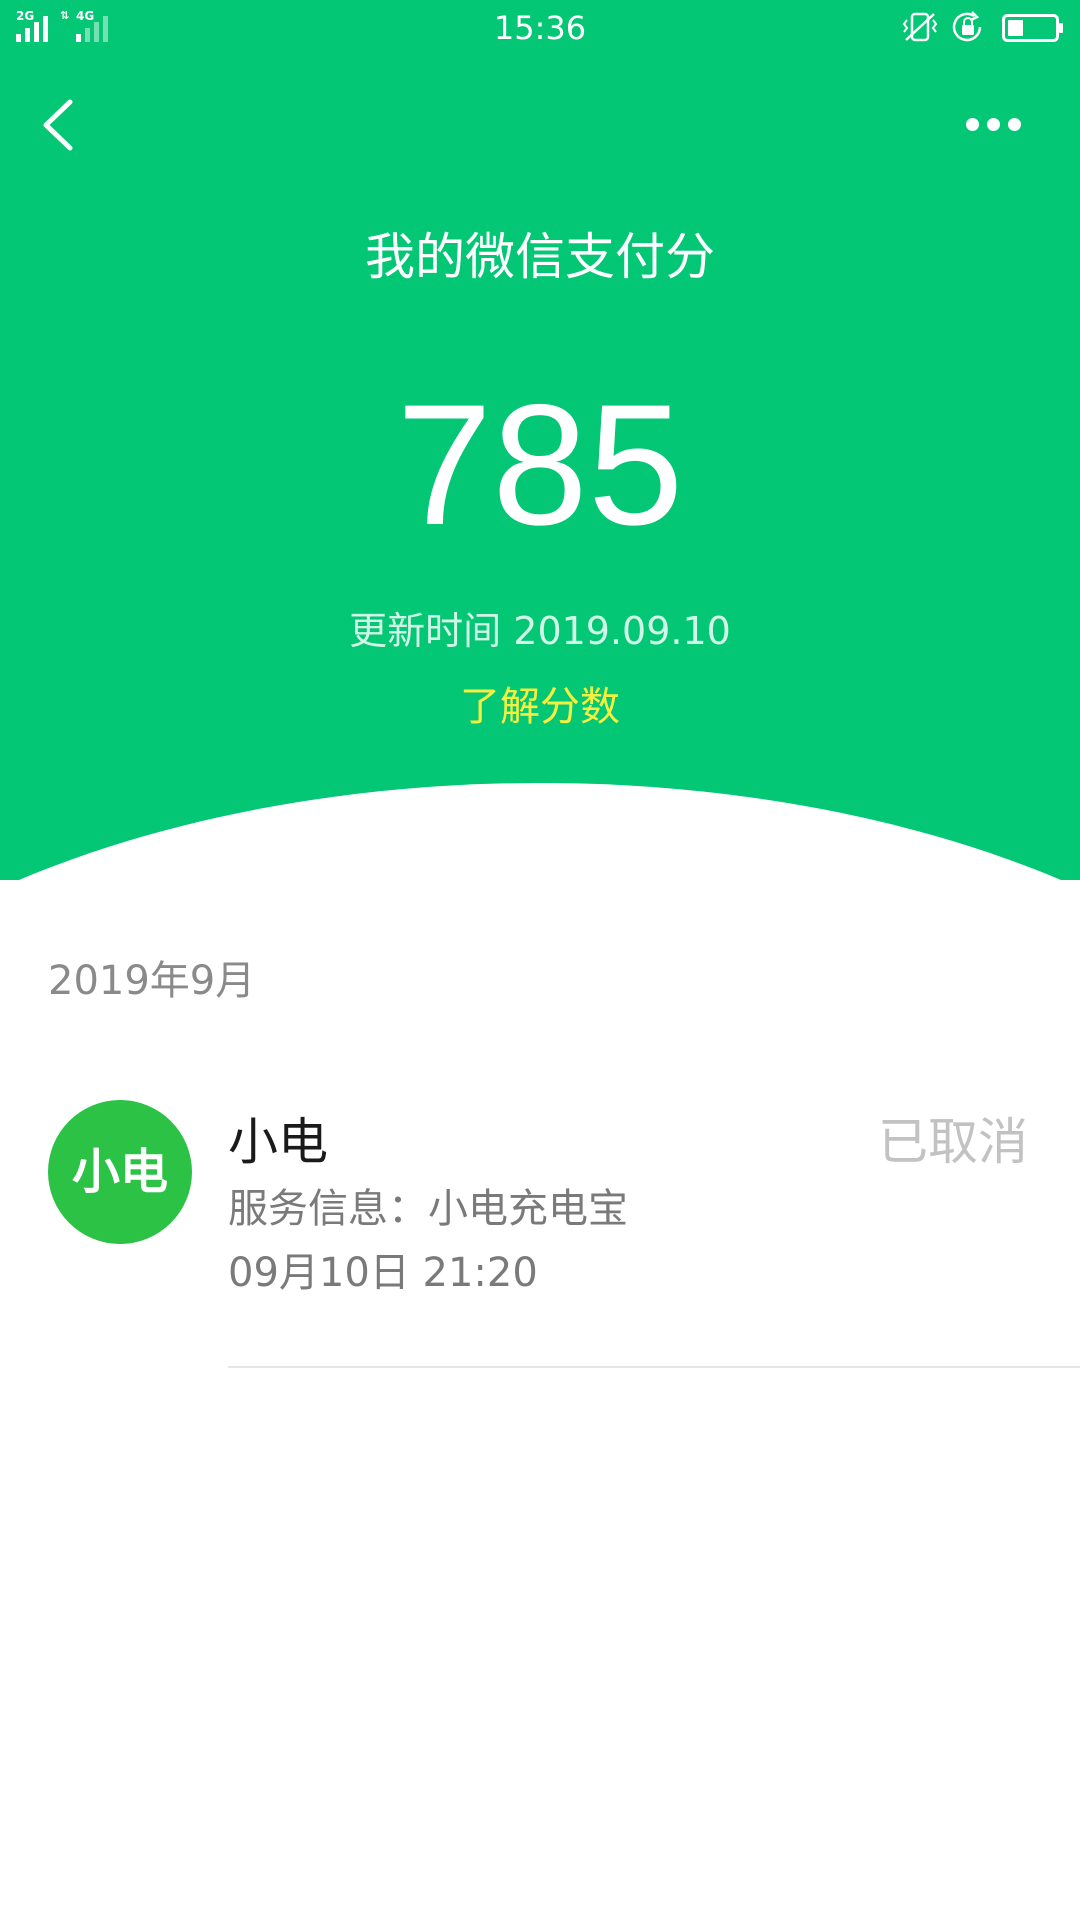 The image size is (1080, 1920). I want to click on list-divider, so click(654, 1367).